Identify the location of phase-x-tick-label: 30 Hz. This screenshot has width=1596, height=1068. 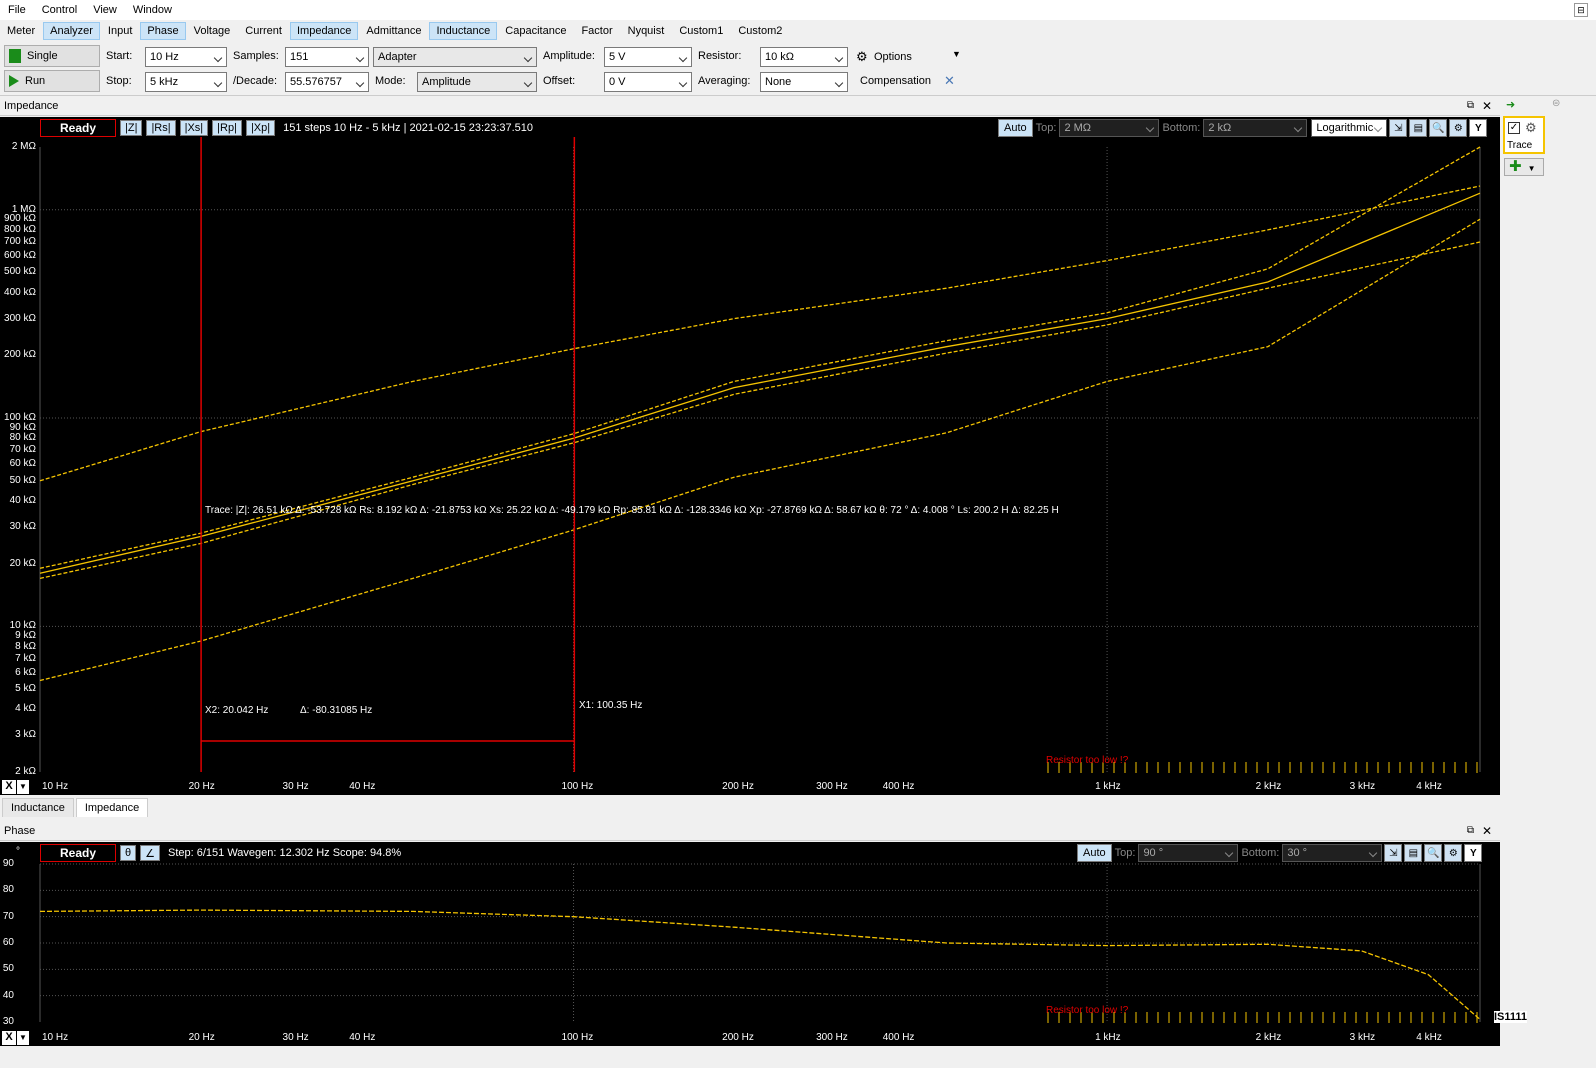
(295, 1037).